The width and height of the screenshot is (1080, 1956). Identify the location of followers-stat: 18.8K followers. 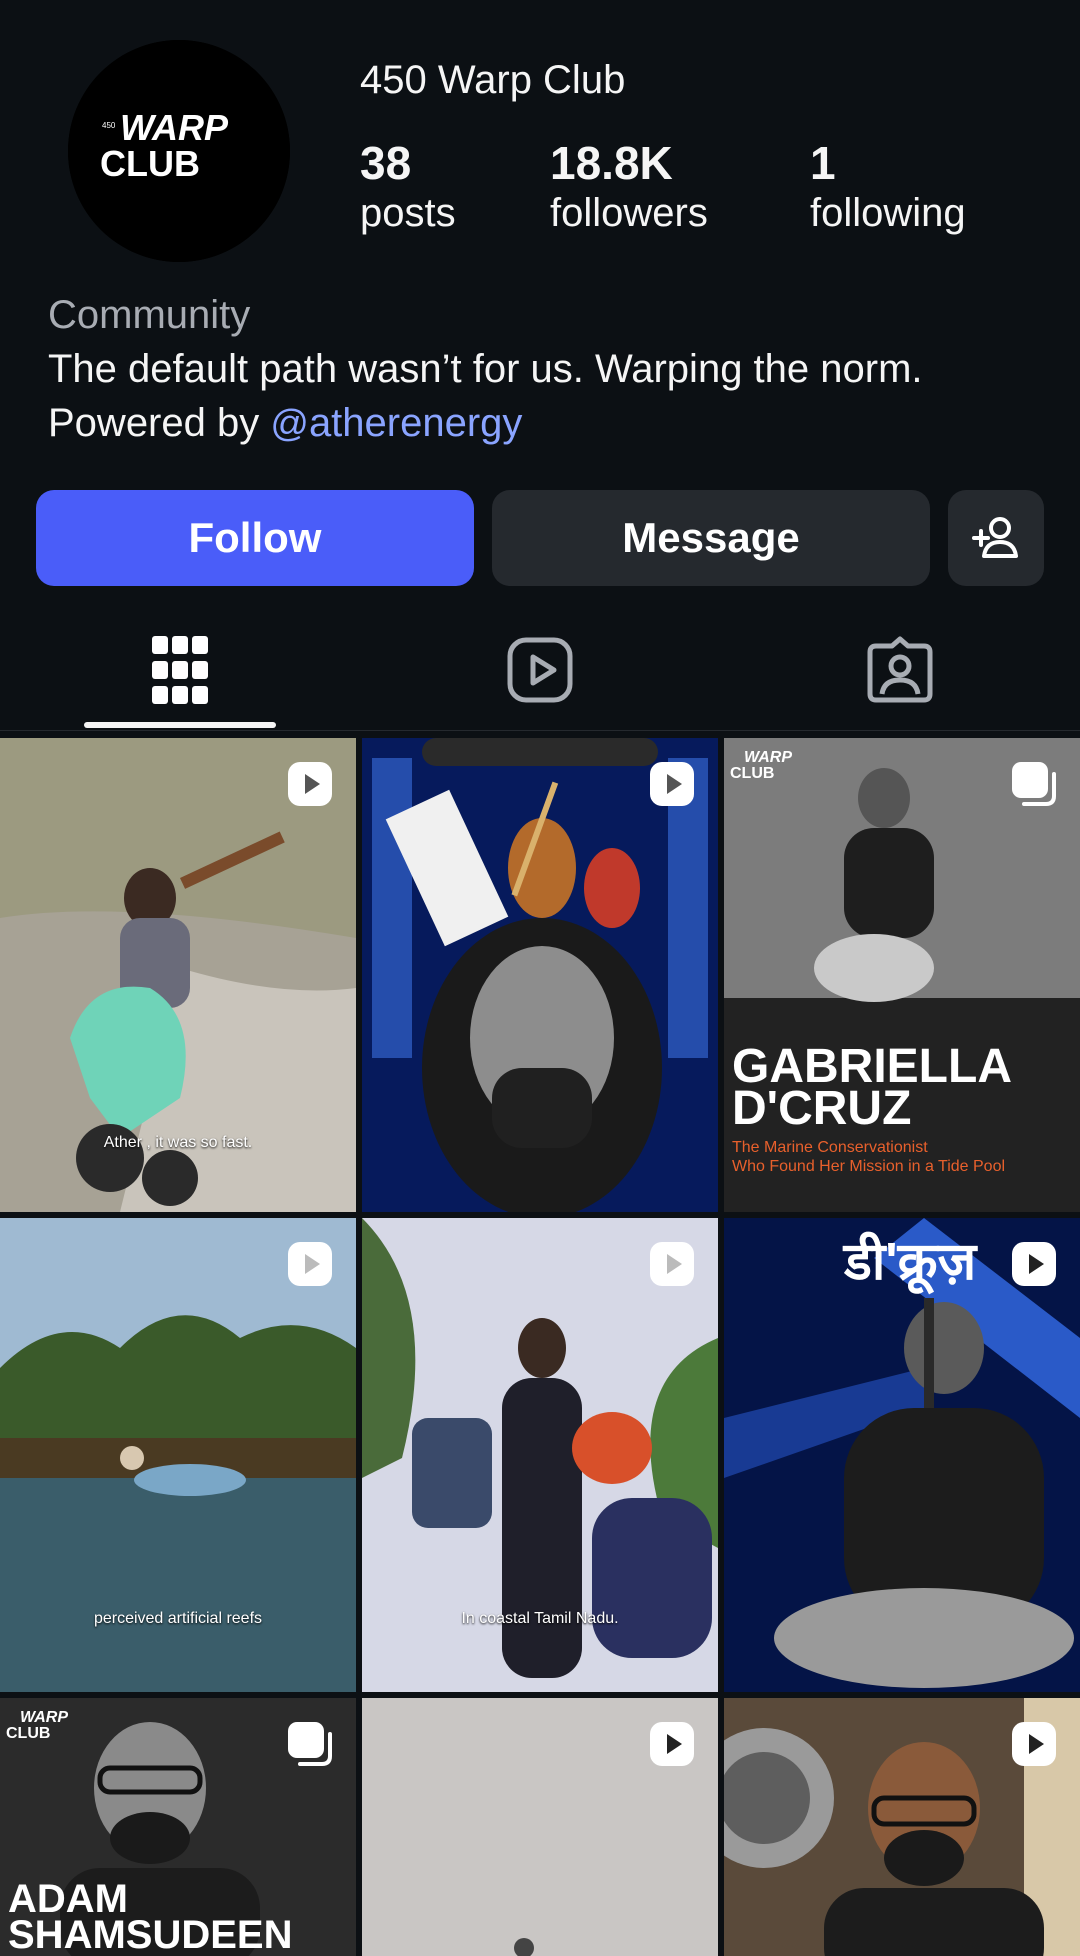
(629, 186).